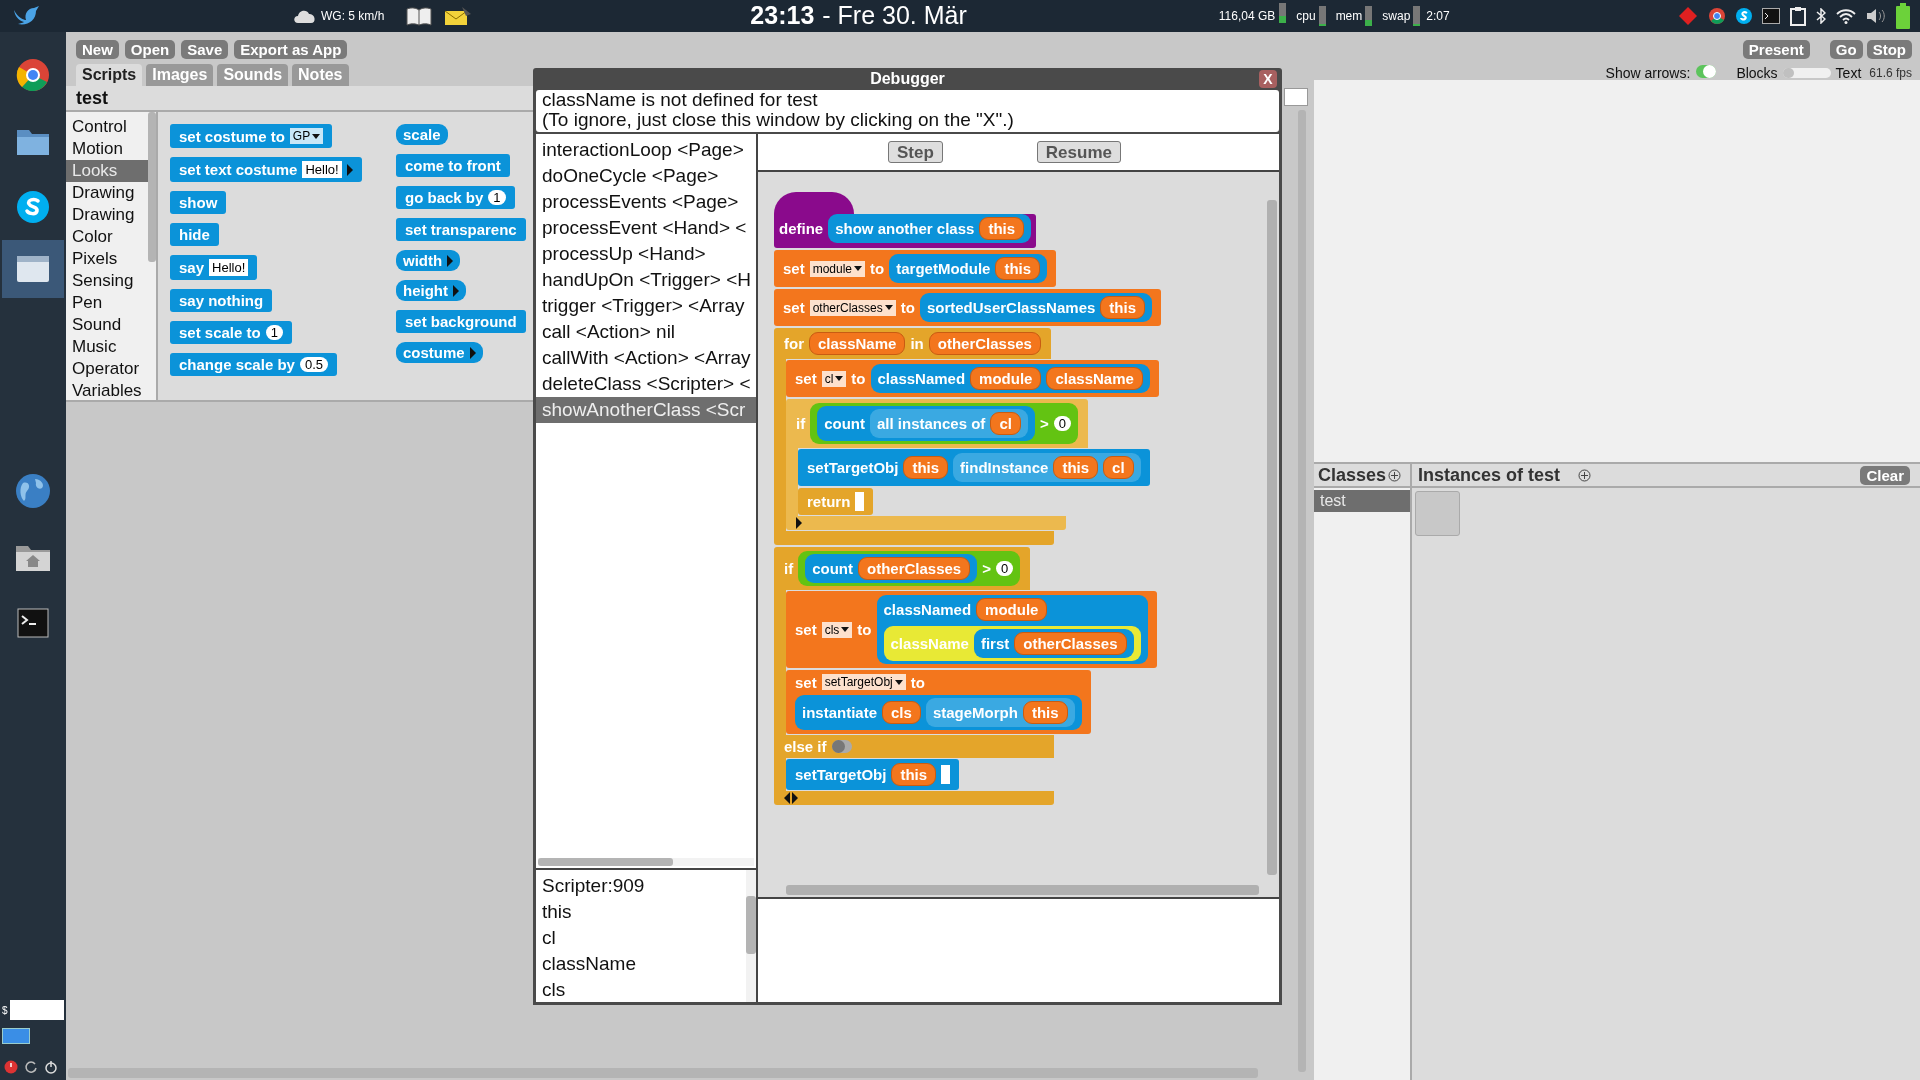  What do you see at coordinates (251, 136) in the screenshot?
I see `command-block: set costume to GP` at bounding box center [251, 136].